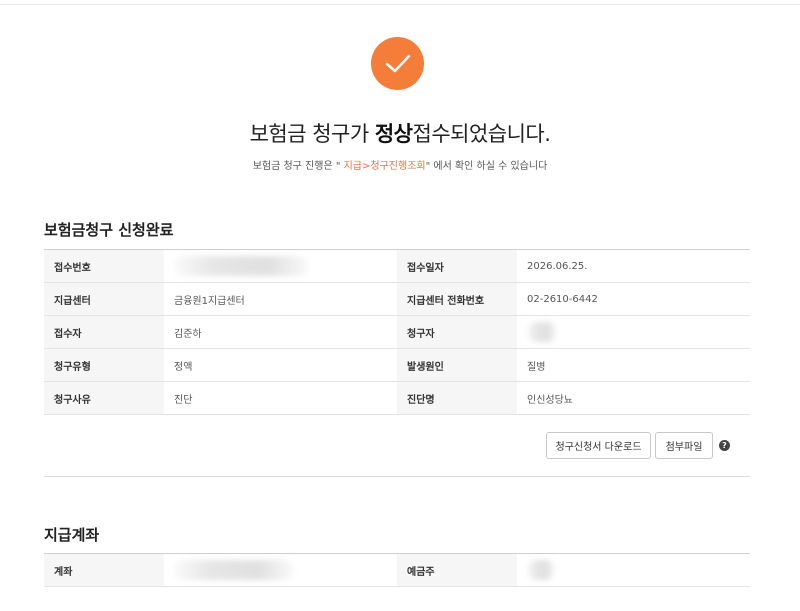  Describe the element at coordinates (109, 230) in the screenshot. I see `claim-section-title: 보험금청구 신청완료` at that location.